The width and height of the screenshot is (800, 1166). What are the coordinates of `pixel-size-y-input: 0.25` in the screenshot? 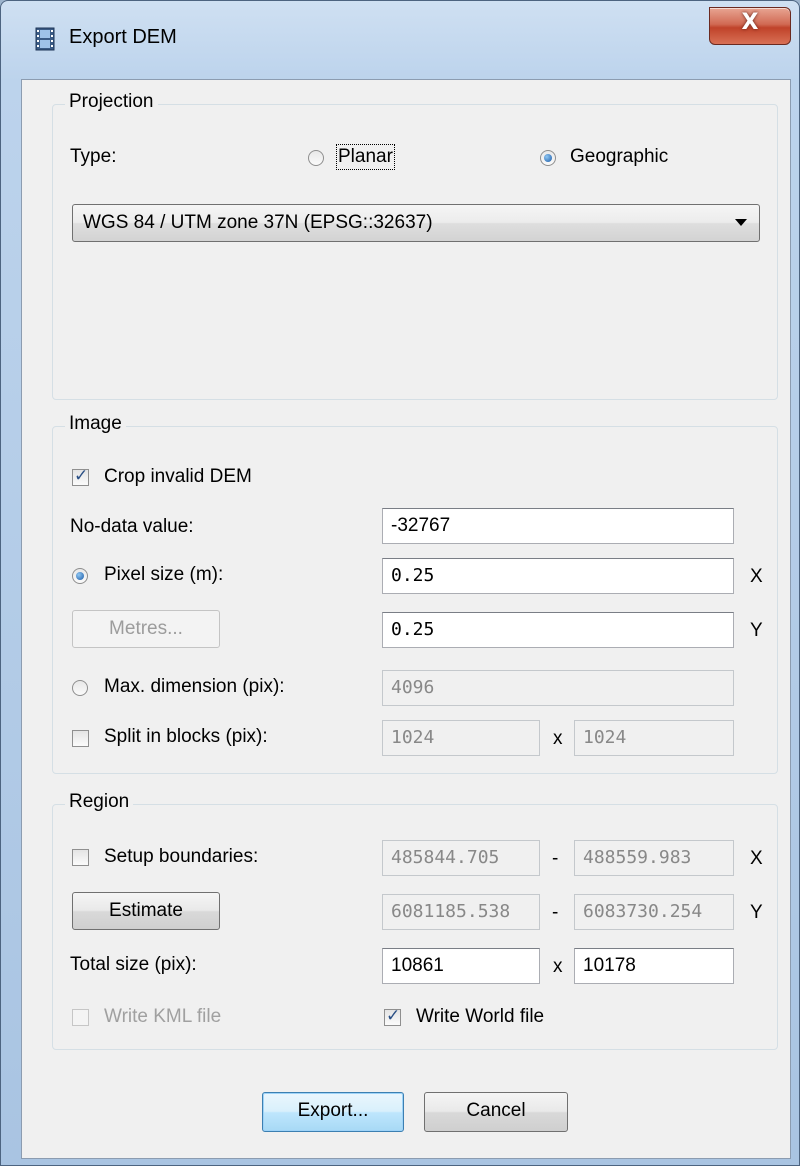 It's located at (558, 630).